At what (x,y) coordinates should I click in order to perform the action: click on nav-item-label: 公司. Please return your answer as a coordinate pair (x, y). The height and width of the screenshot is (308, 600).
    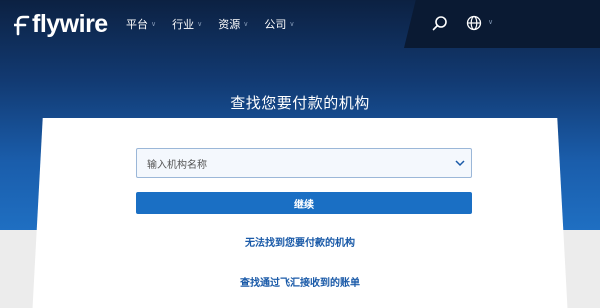
    Looking at the image, I should click on (275, 24).